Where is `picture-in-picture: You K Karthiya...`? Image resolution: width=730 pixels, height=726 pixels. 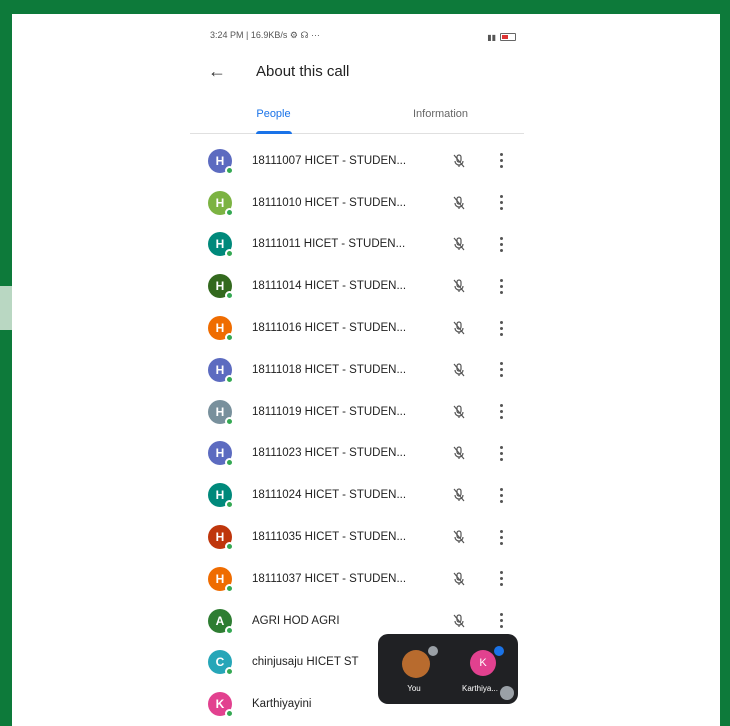 picture-in-picture: You K Karthiya... is located at coordinates (448, 669).